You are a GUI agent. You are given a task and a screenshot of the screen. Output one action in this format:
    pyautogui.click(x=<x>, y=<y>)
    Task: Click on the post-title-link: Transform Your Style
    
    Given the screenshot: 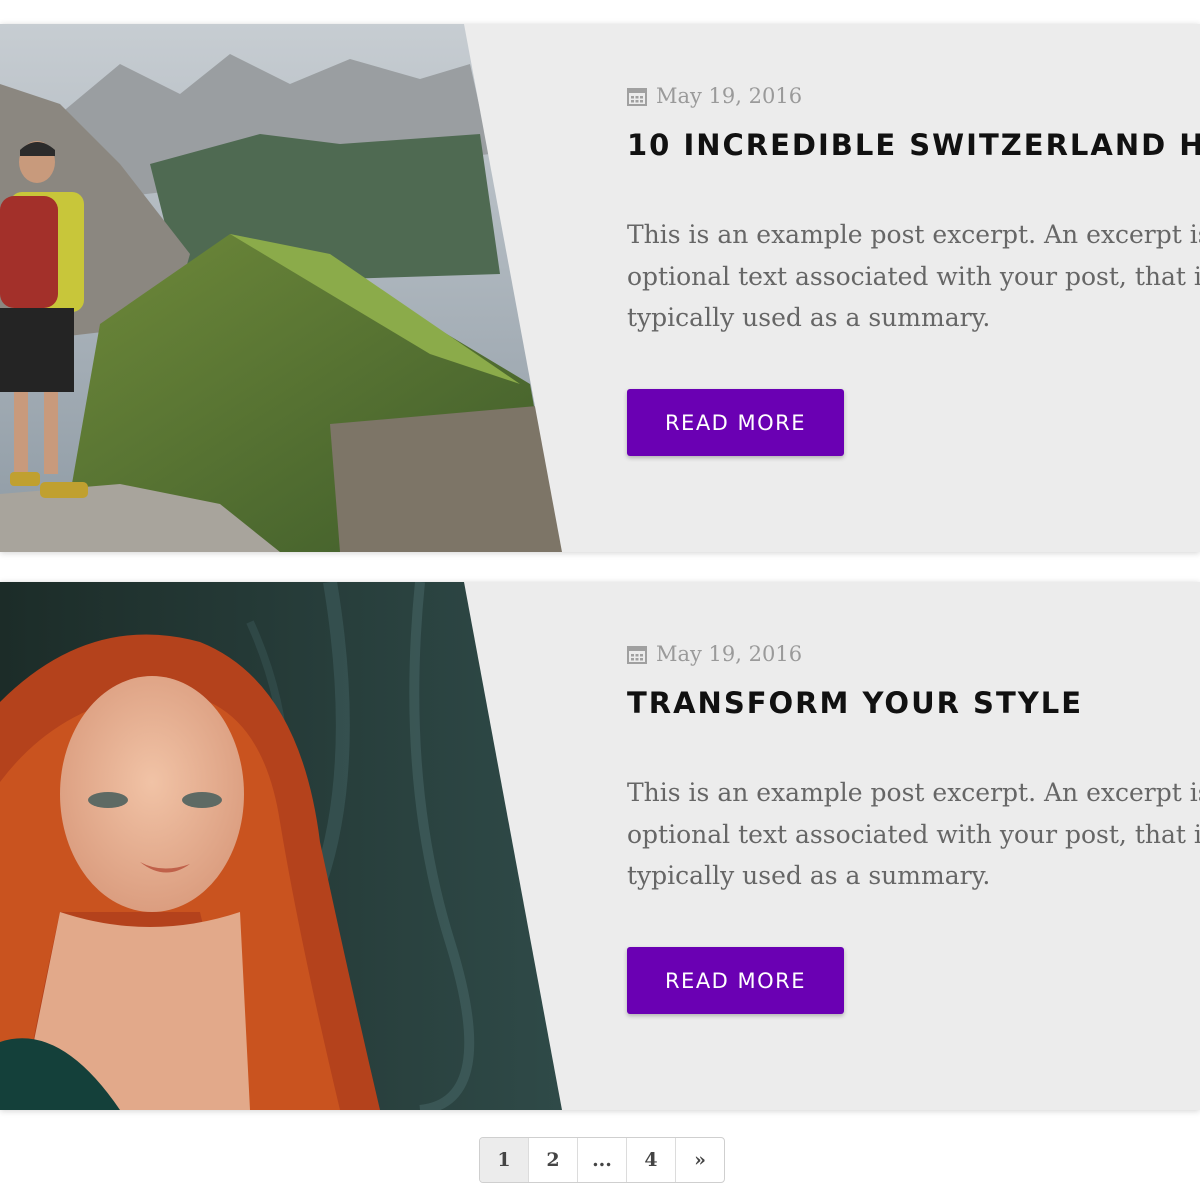 What is the action you would take?
    pyautogui.click(x=855, y=703)
    